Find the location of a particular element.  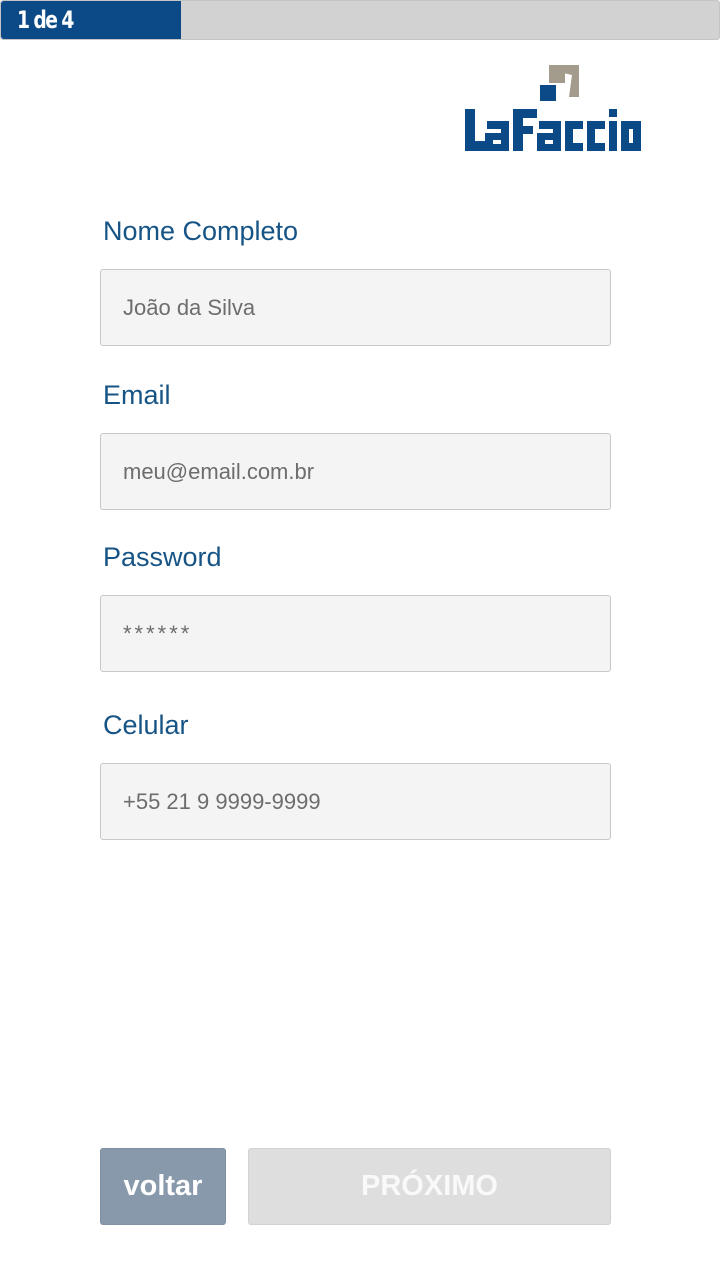

password-label: Password is located at coordinates (162, 557).